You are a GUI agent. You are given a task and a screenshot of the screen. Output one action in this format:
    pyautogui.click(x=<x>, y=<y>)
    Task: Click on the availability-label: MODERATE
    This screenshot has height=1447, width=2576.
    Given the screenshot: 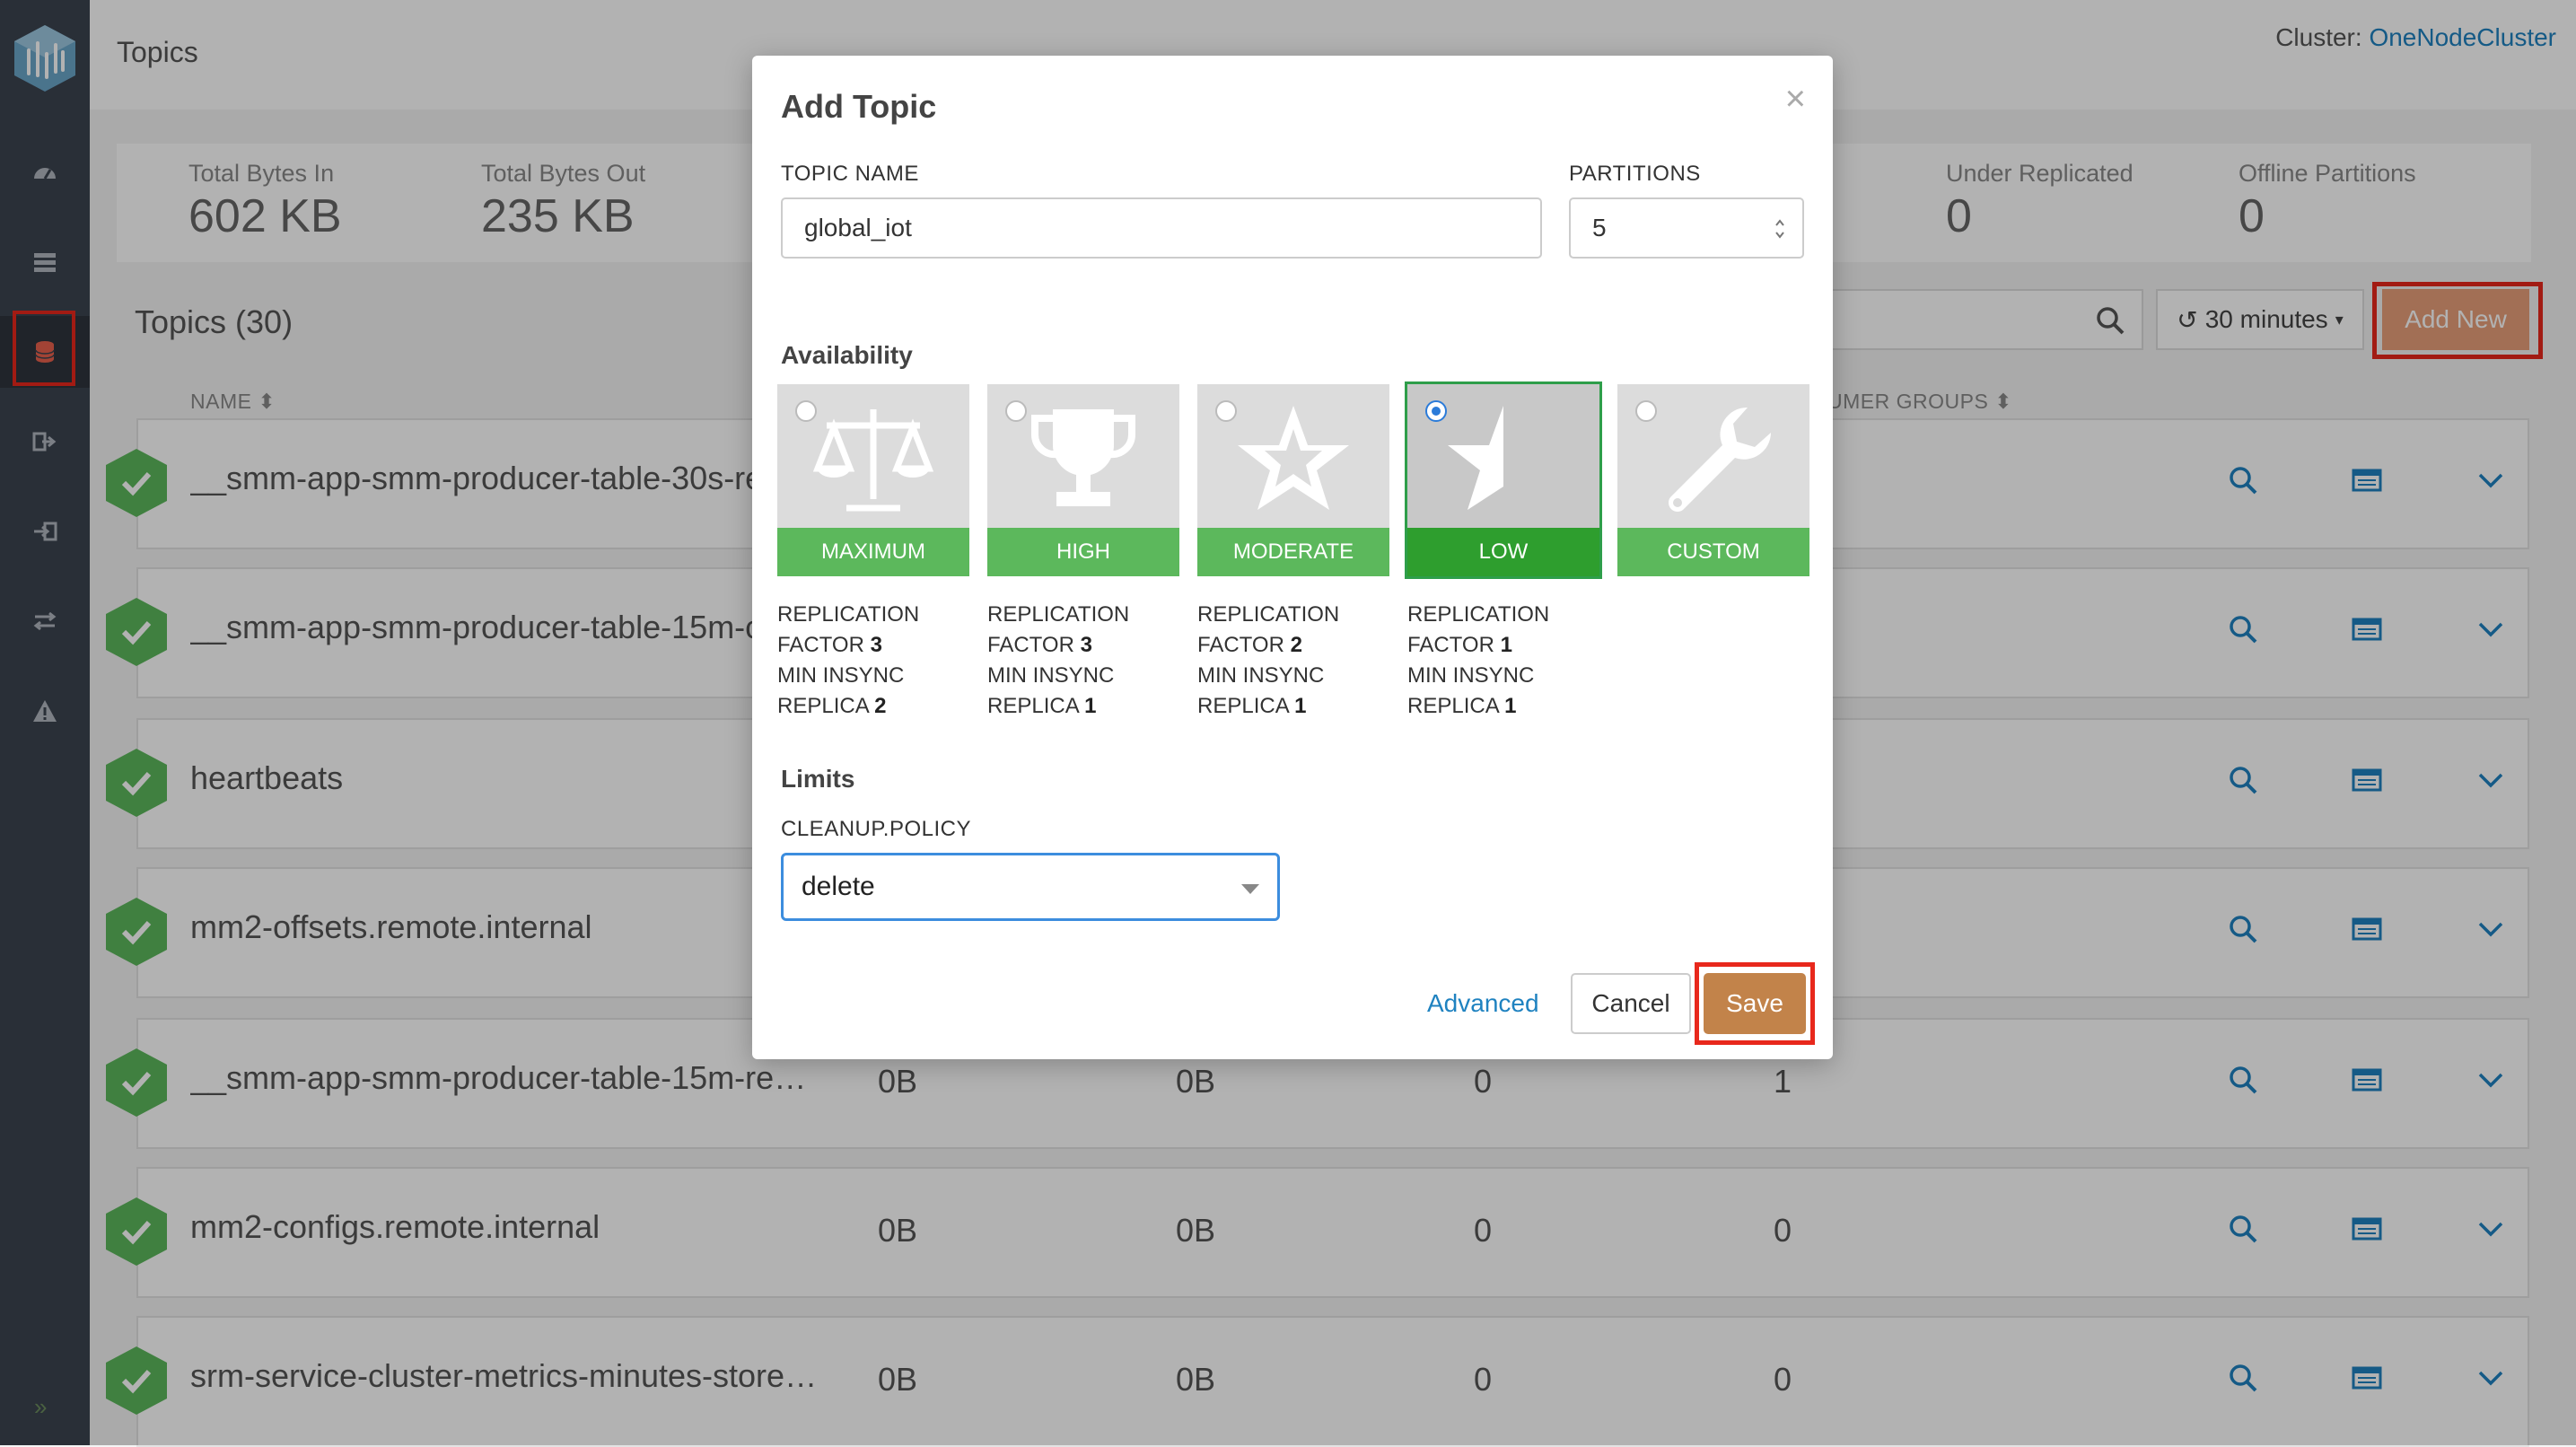 What is the action you would take?
    pyautogui.click(x=1293, y=552)
    